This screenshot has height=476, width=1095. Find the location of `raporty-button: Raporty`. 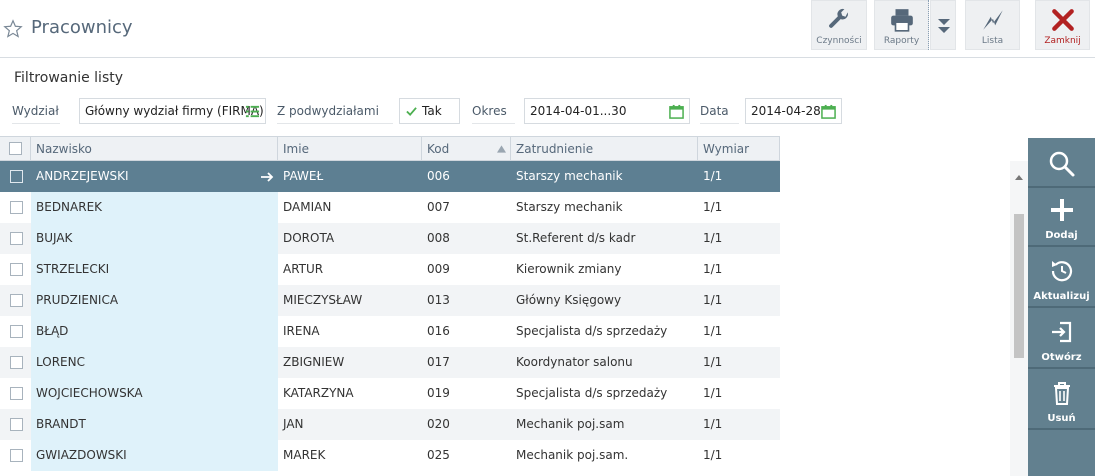

raporty-button: Raporty is located at coordinates (901, 25).